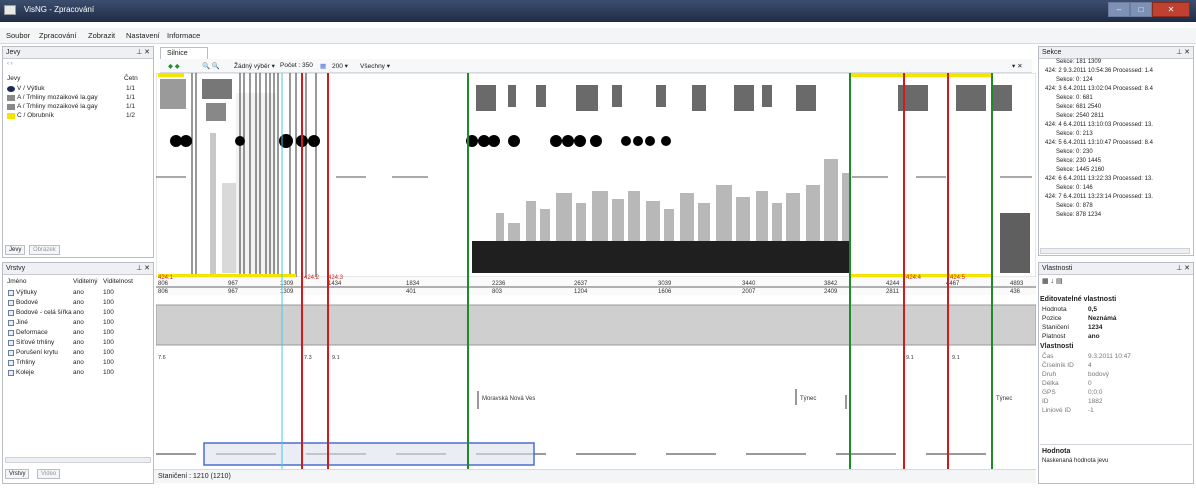 This screenshot has height=495, width=1196. What do you see at coordinates (1057, 268) in the screenshot?
I see `properties-panel-title: Vlastnosti` at bounding box center [1057, 268].